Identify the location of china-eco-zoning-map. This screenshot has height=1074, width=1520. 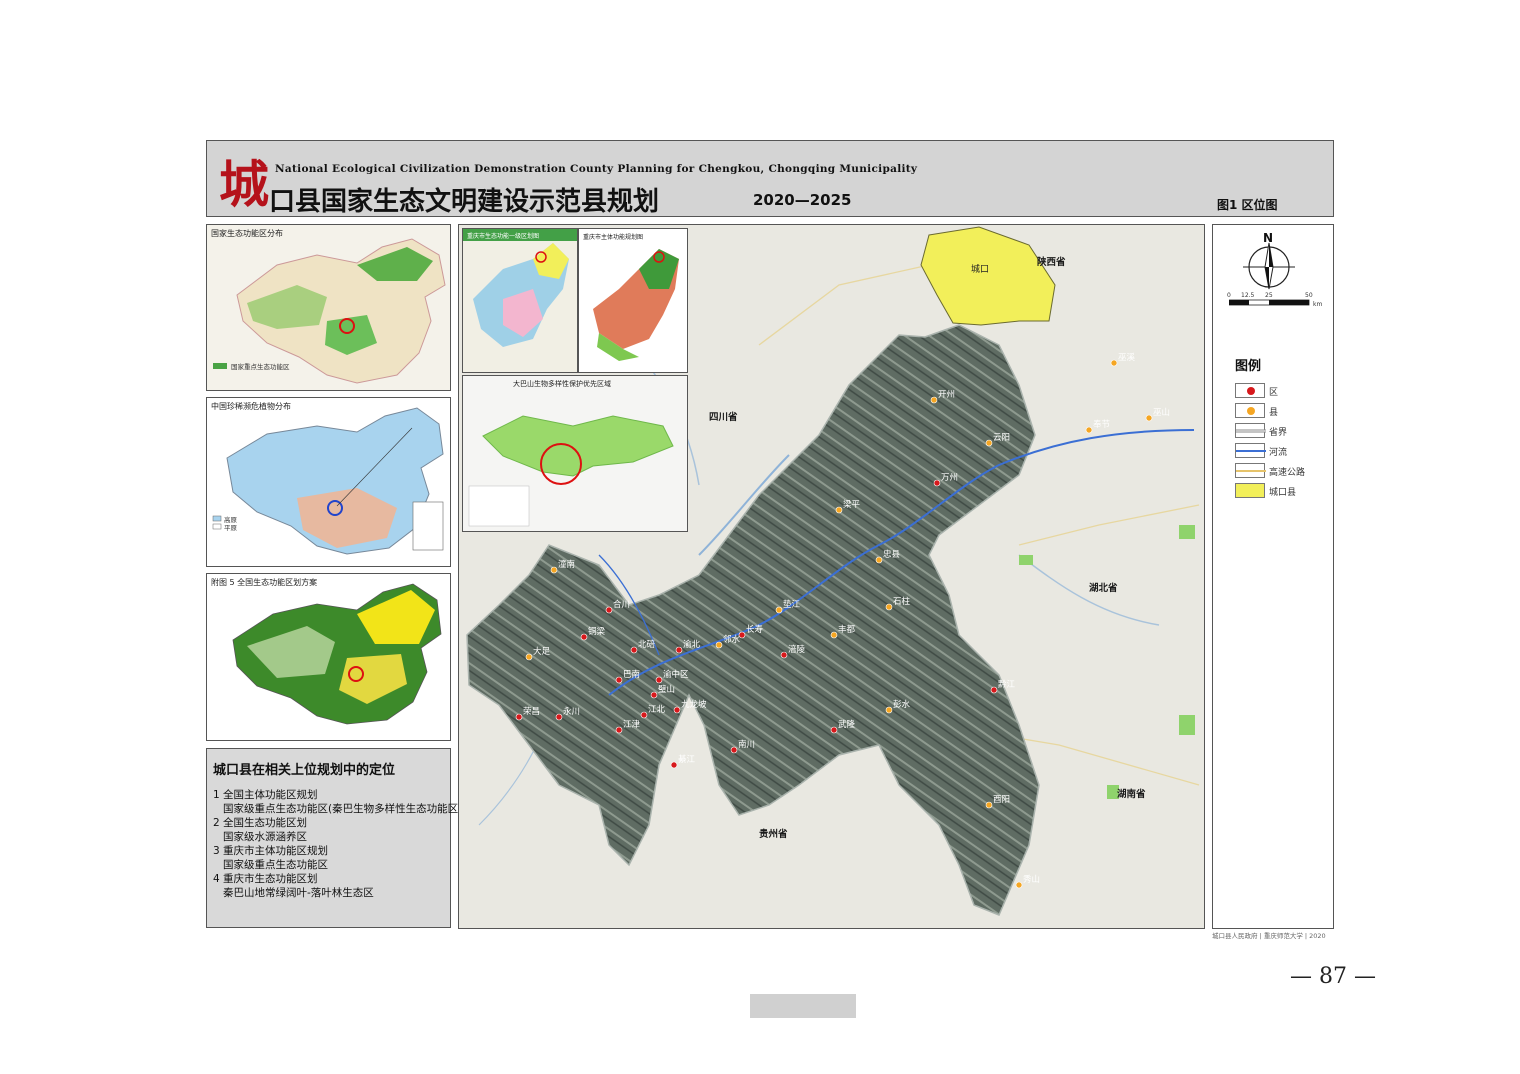
(337, 654).